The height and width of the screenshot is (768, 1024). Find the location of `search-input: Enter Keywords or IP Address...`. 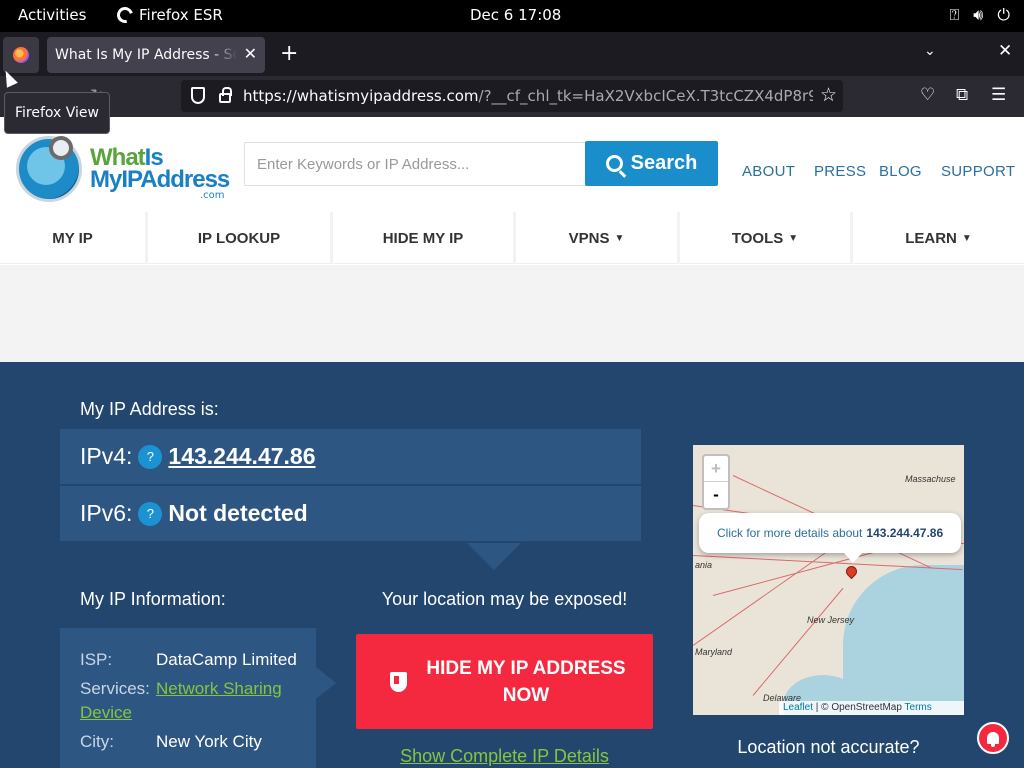

search-input: Enter Keywords or IP Address... is located at coordinates (415, 164).